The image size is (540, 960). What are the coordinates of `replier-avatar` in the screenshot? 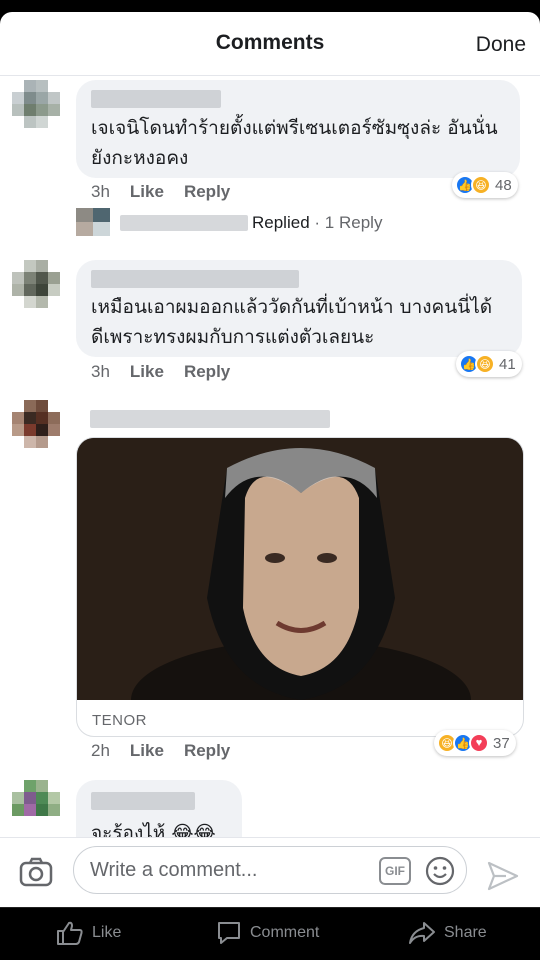 It's located at (93, 222).